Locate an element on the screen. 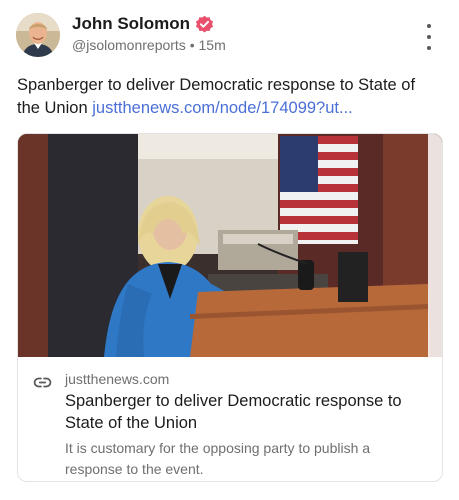 The width and height of the screenshot is (459, 500). author-name: John Solomon is located at coordinates (131, 24).